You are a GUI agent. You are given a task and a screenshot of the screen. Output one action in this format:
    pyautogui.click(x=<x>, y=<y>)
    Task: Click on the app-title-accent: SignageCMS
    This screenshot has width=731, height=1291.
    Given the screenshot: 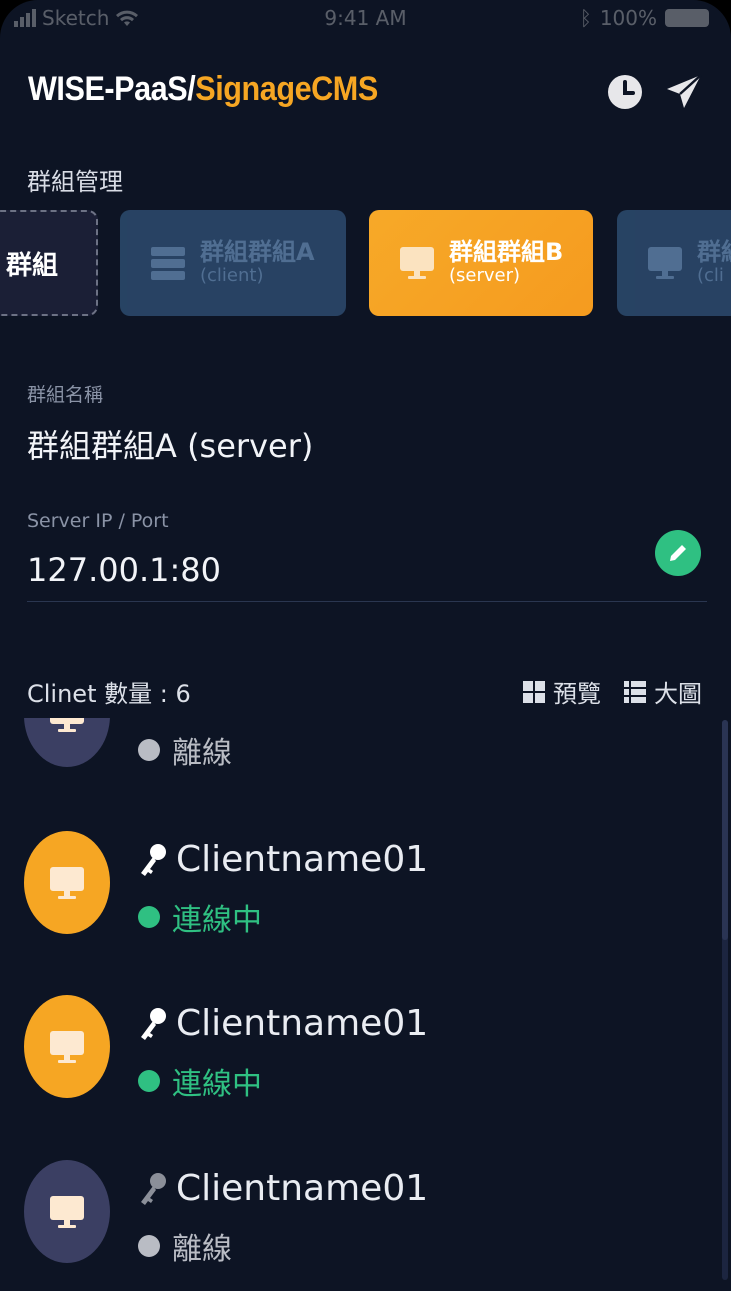 What is the action you would take?
    pyautogui.click(x=286, y=89)
    